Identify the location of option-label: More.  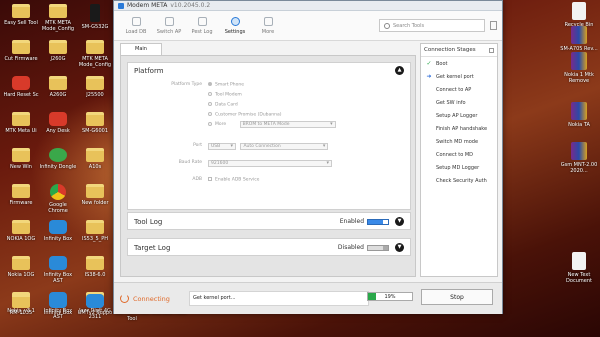
(221, 124).